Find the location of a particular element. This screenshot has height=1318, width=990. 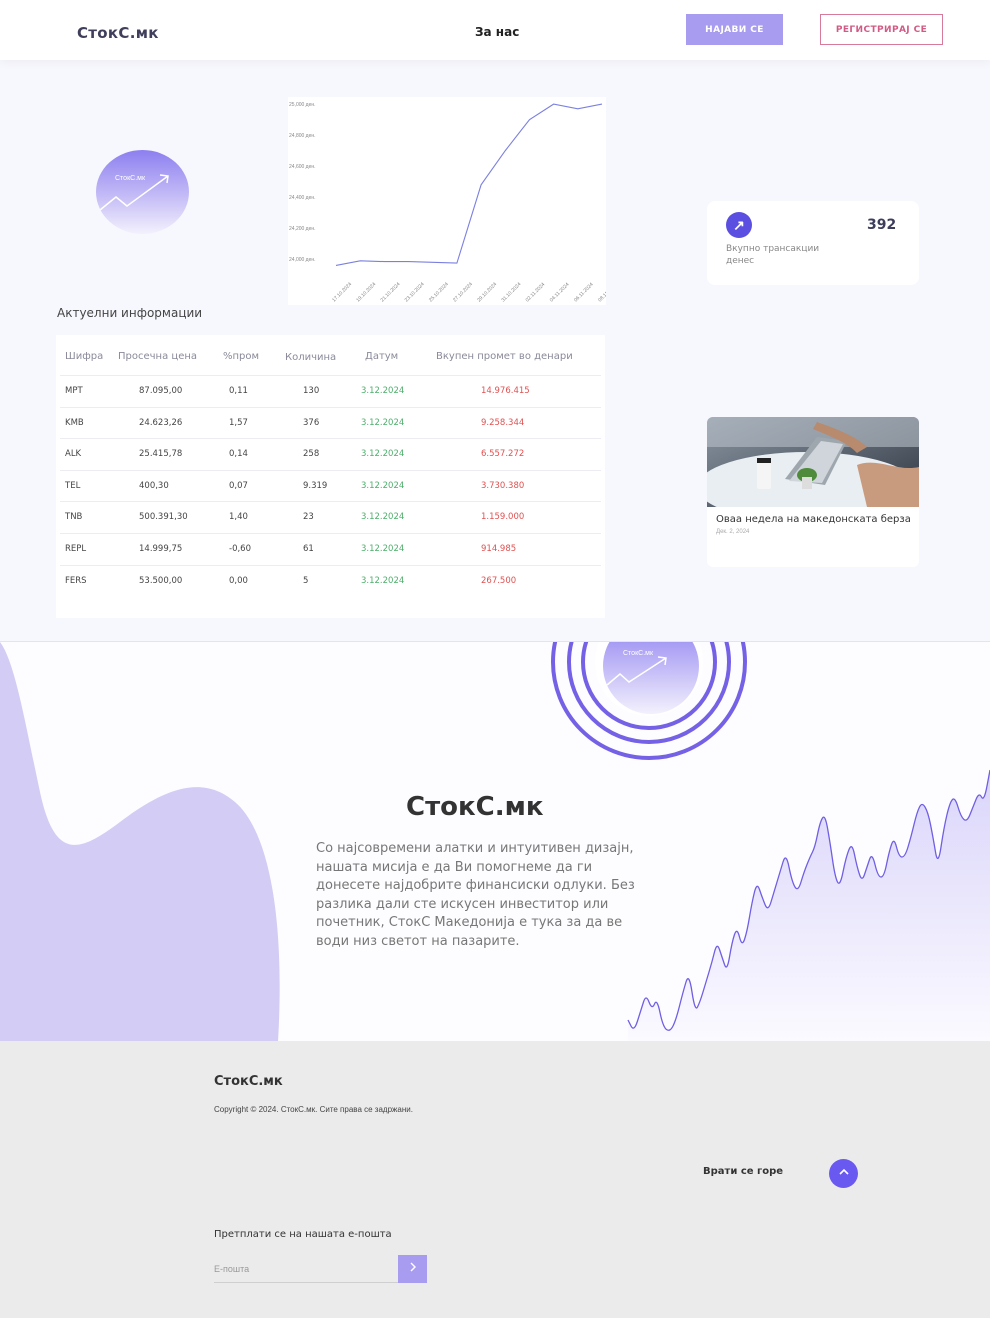

table-row: KMB 24.623,26 1,57 376 3.12.2024 9.258.344 is located at coordinates (330, 422).